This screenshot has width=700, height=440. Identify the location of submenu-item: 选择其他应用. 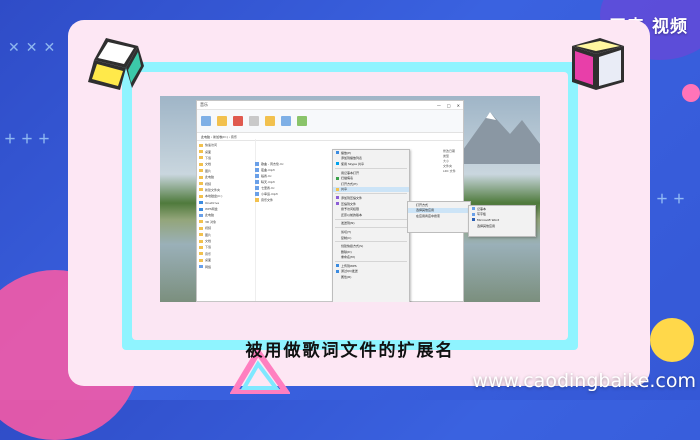
(502, 226).